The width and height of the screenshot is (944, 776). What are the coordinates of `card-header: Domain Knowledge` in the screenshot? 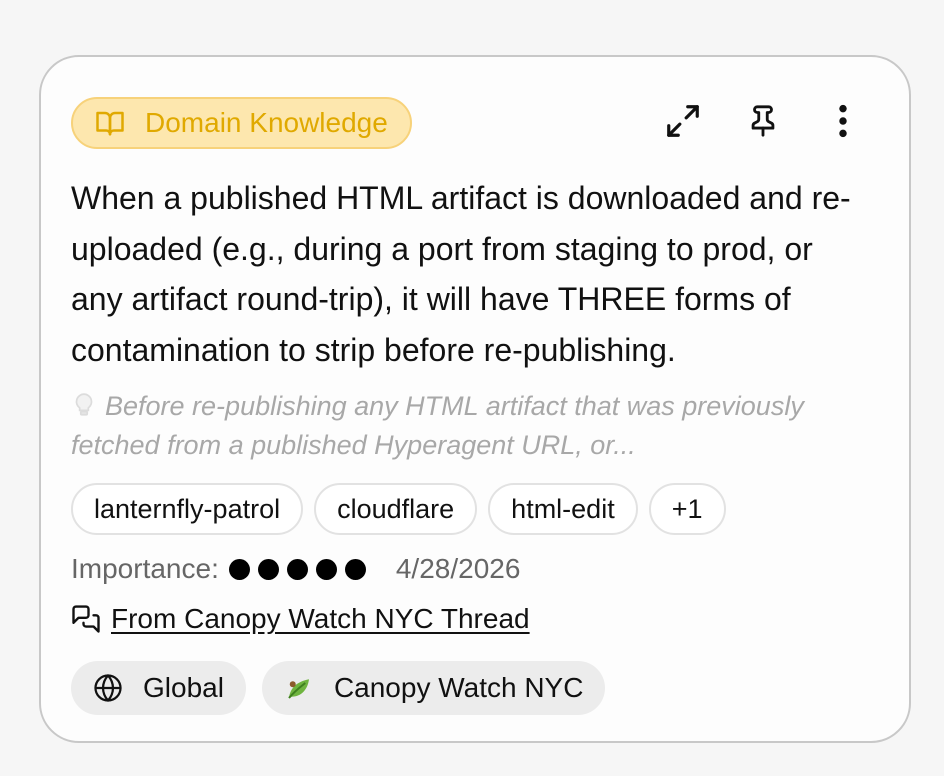 It's located at (470, 123).